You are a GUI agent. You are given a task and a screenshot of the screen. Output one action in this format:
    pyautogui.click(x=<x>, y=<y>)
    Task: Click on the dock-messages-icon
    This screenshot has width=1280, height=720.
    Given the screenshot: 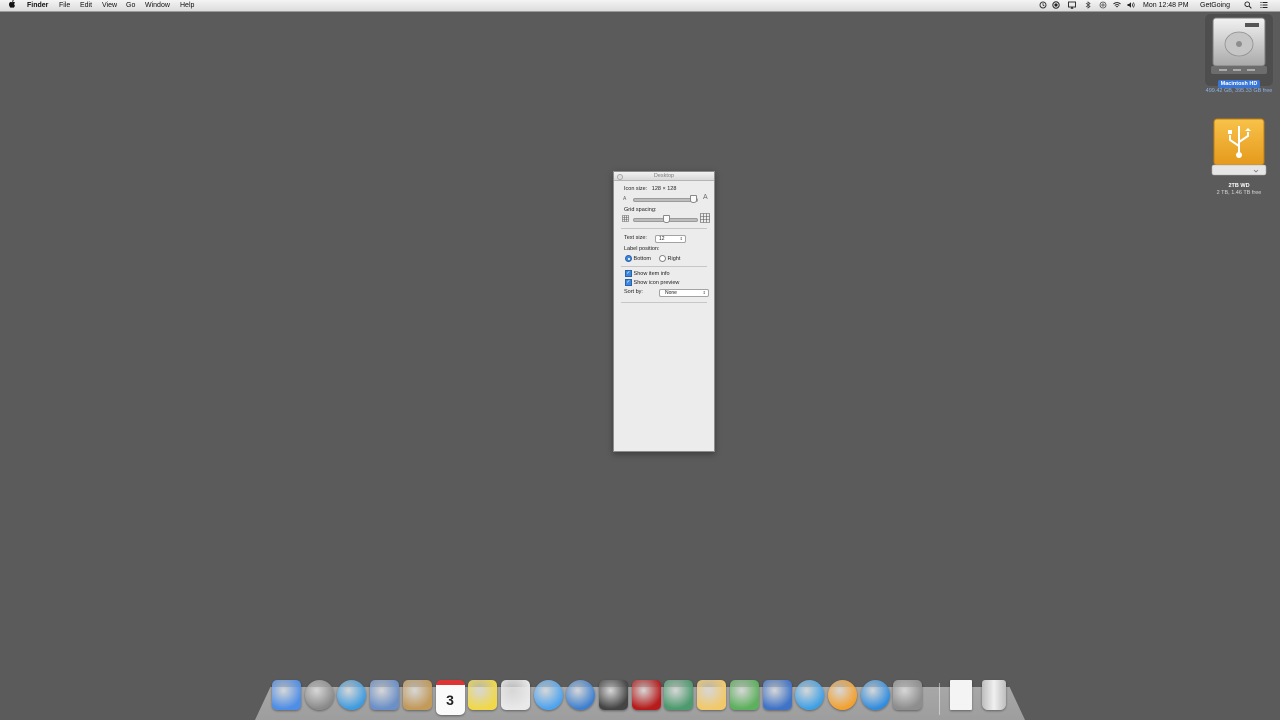 What is the action you would take?
    pyautogui.click(x=548, y=695)
    